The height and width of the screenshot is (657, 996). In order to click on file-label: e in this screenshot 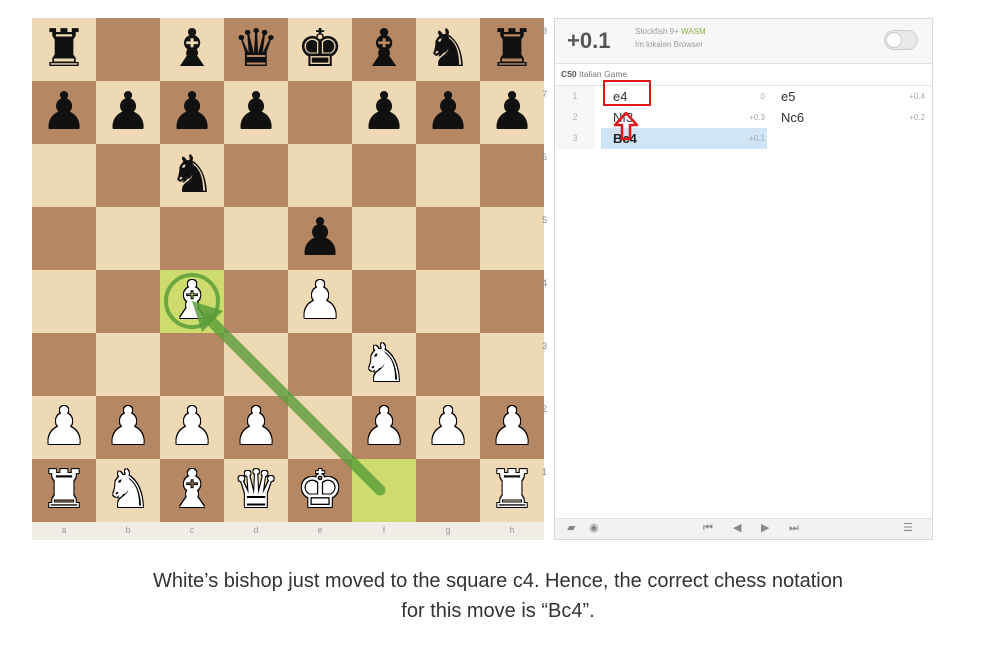, I will do `click(320, 530)`.